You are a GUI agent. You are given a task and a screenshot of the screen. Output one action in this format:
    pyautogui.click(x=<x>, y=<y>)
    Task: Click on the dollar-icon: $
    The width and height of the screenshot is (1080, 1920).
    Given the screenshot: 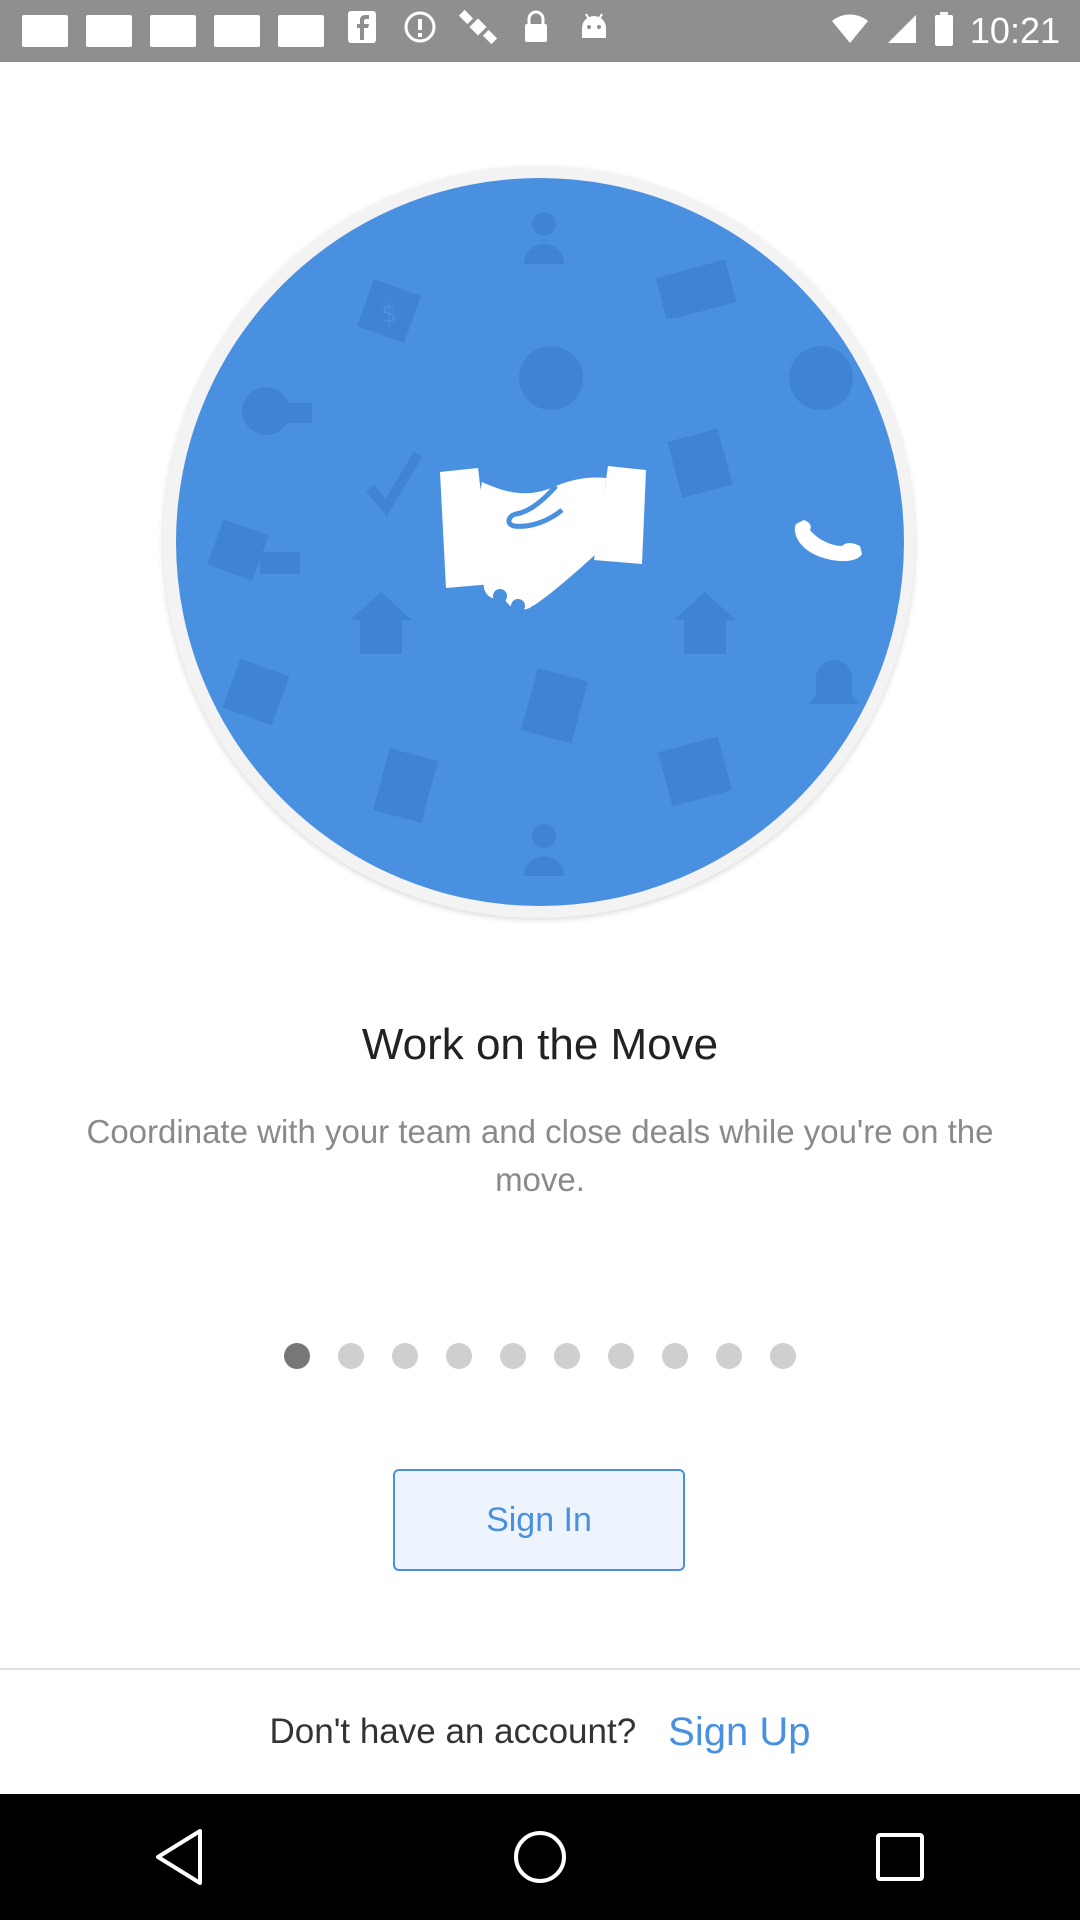 What is the action you would take?
    pyautogui.click(x=389, y=311)
    